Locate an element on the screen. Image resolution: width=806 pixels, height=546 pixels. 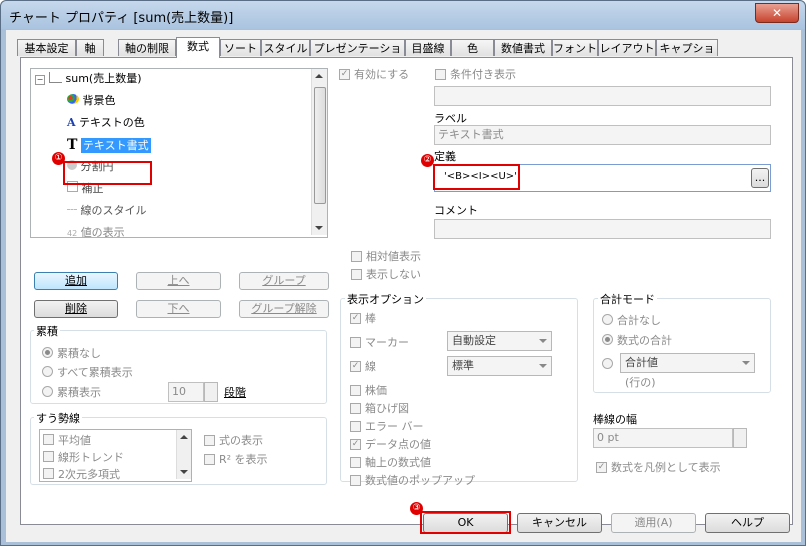
line-width-input: 0 pt is located at coordinates (663, 438).